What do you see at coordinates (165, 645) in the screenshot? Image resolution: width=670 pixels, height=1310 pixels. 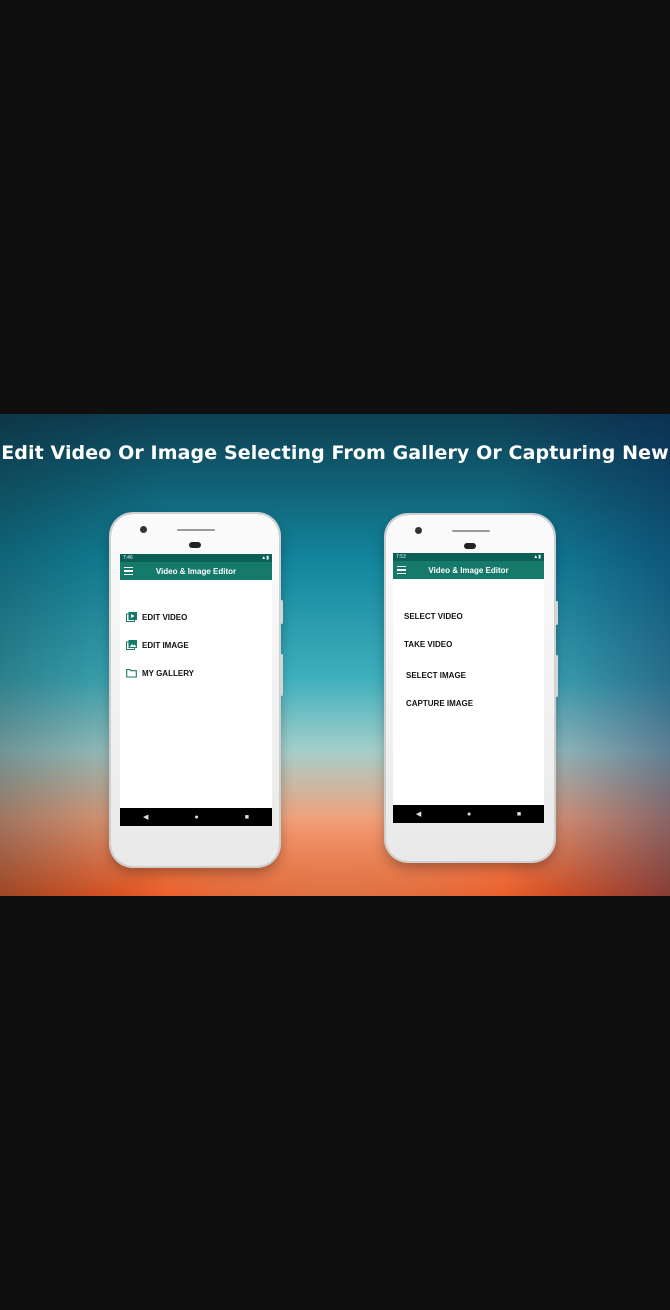 I see `menu-item-label: EDIT IMAGE` at bounding box center [165, 645].